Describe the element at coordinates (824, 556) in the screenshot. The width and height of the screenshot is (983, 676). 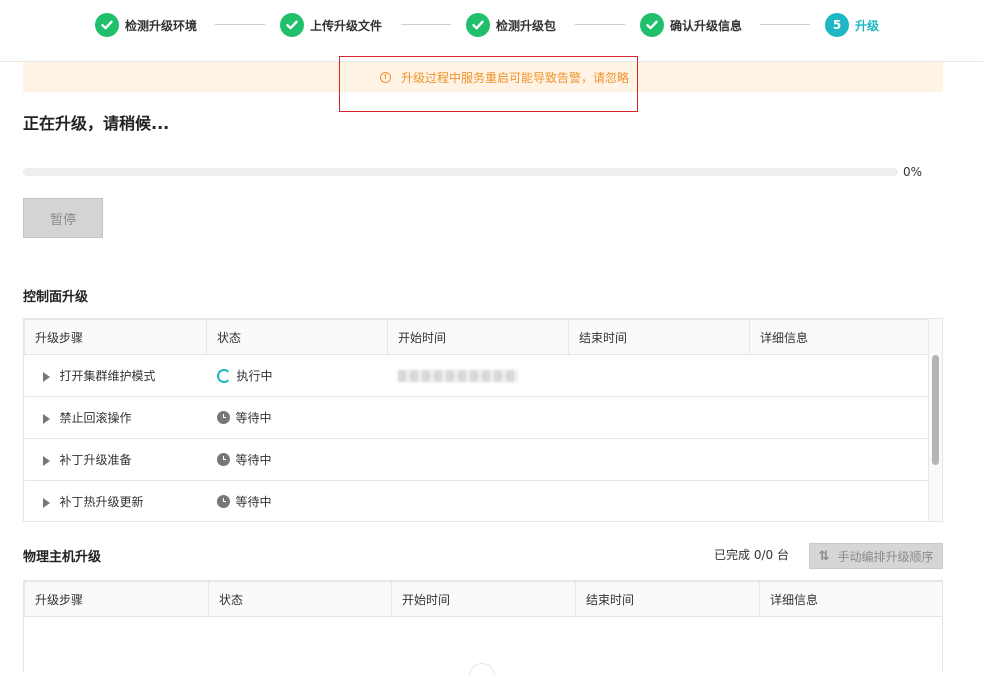
I see `sort-icon: ⇅` at that location.